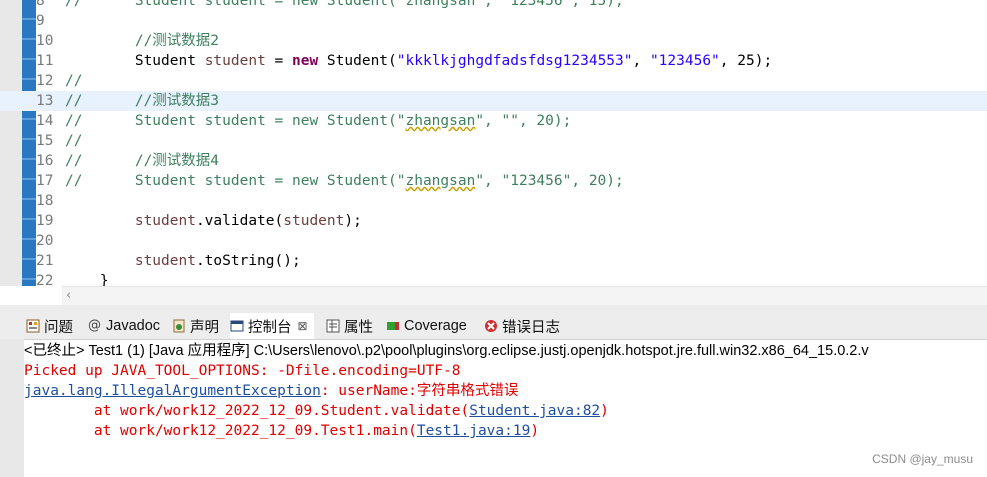  Describe the element at coordinates (493, 81) in the screenshot. I see `code-line: 12 //` at that location.